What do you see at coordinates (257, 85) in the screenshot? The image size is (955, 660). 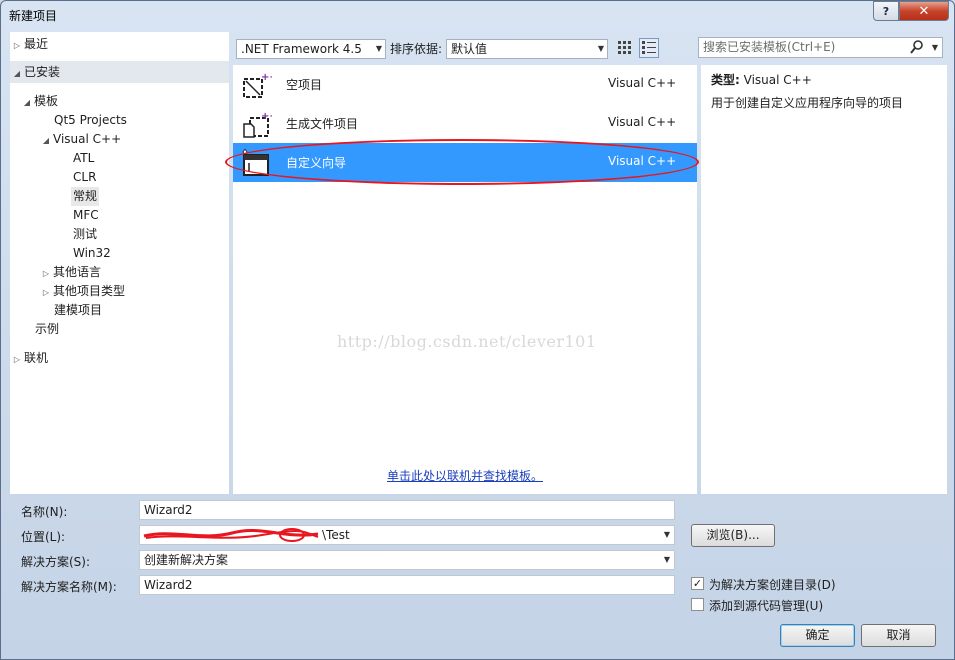 I see `empty-project-icon: ++` at bounding box center [257, 85].